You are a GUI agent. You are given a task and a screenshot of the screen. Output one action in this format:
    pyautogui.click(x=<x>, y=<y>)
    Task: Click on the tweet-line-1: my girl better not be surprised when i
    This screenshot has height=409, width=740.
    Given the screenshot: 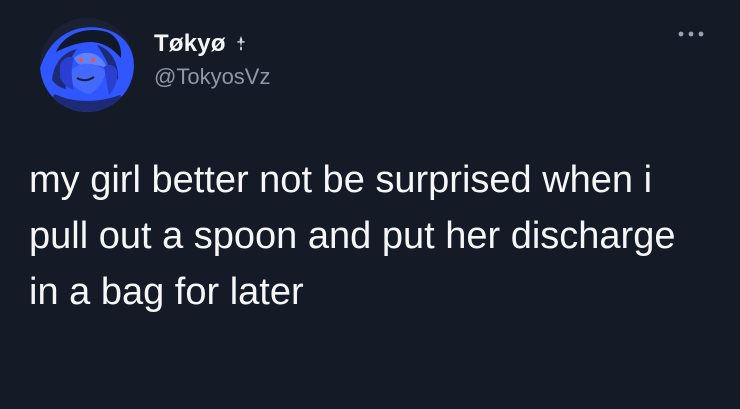 What is the action you would take?
    pyautogui.click(x=341, y=180)
    